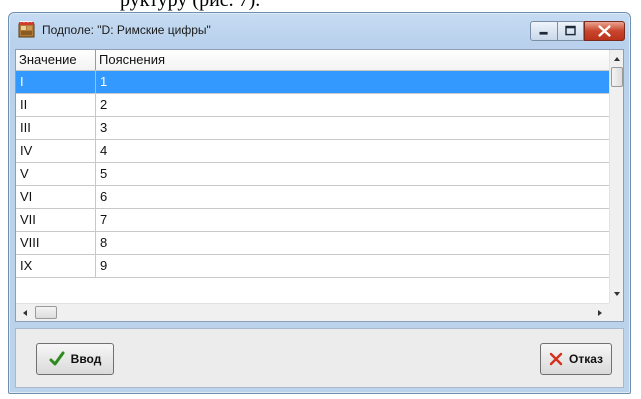 The width and height of the screenshot is (641, 399). What do you see at coordinates (585, 359) in the screenshot?
I see `cancel-button-label: Отказ` at bounding box center [585, 359].